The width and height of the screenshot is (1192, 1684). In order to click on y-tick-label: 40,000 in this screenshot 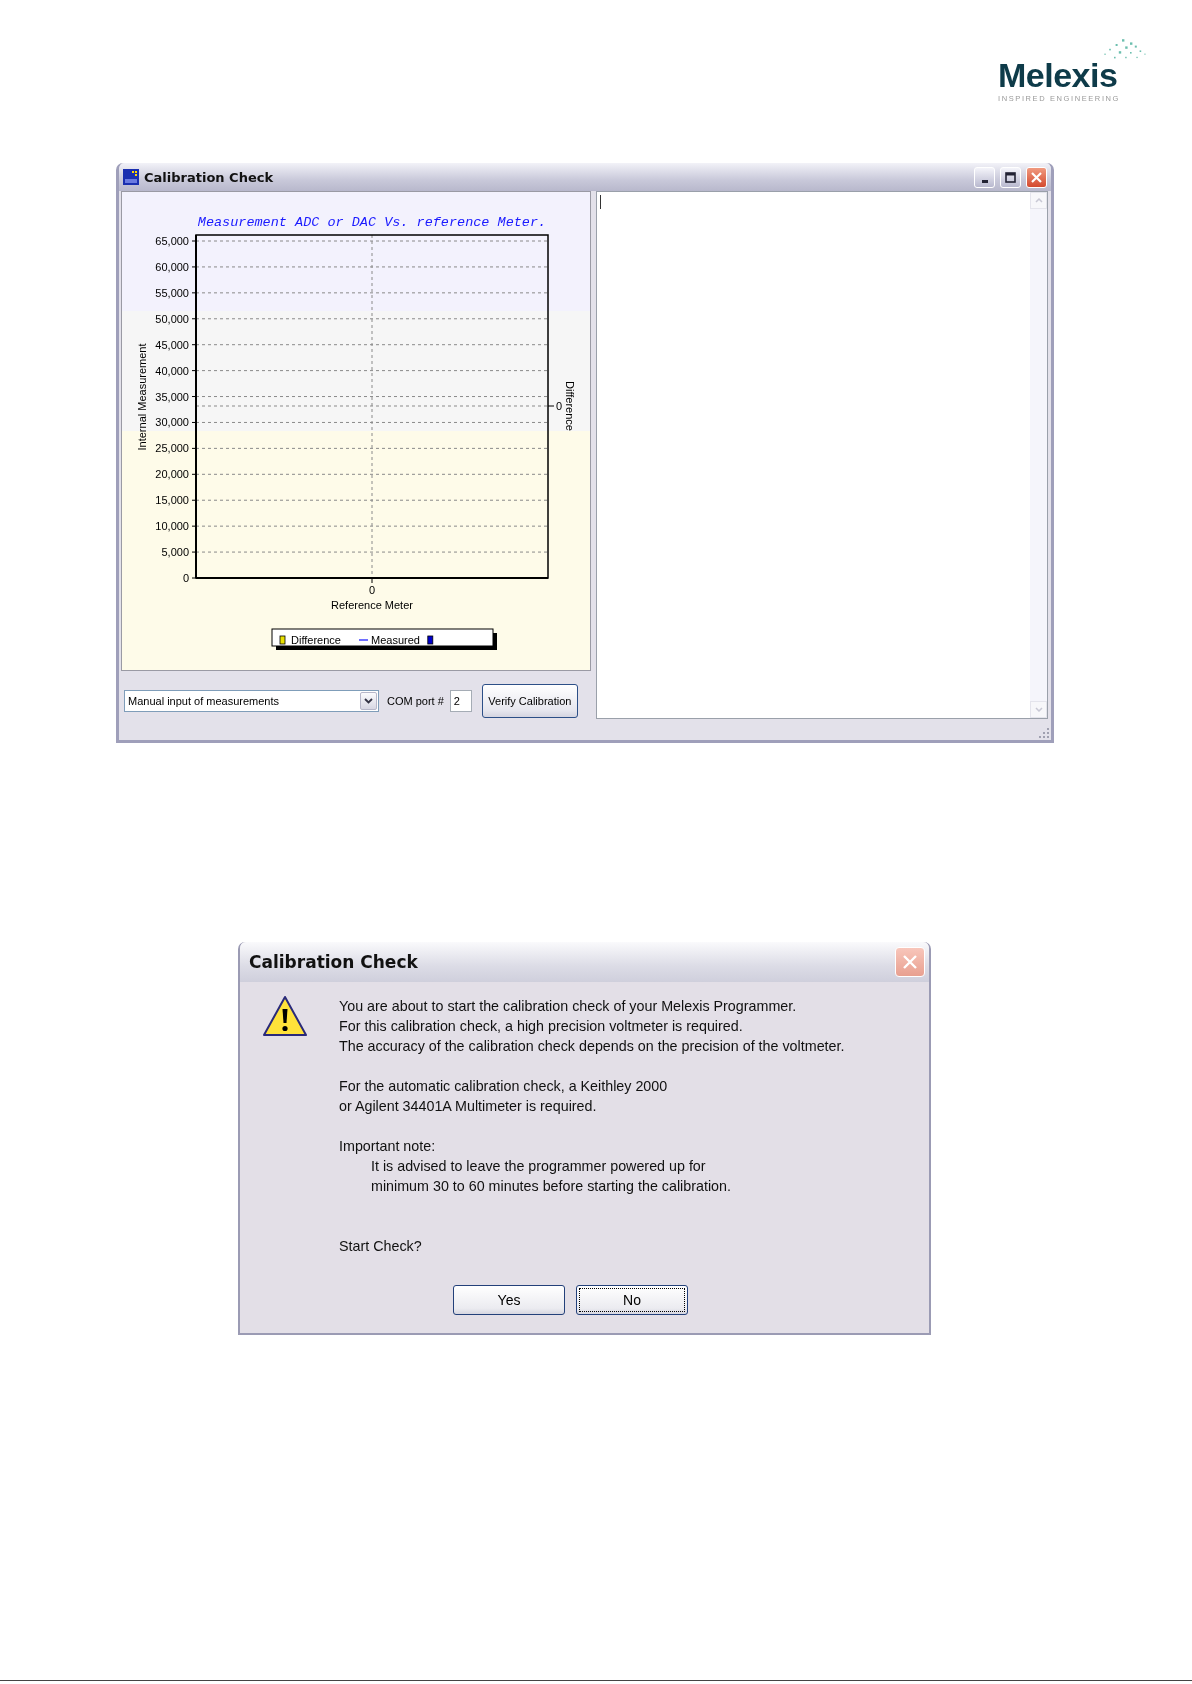, I will do `click(172, 370)`.